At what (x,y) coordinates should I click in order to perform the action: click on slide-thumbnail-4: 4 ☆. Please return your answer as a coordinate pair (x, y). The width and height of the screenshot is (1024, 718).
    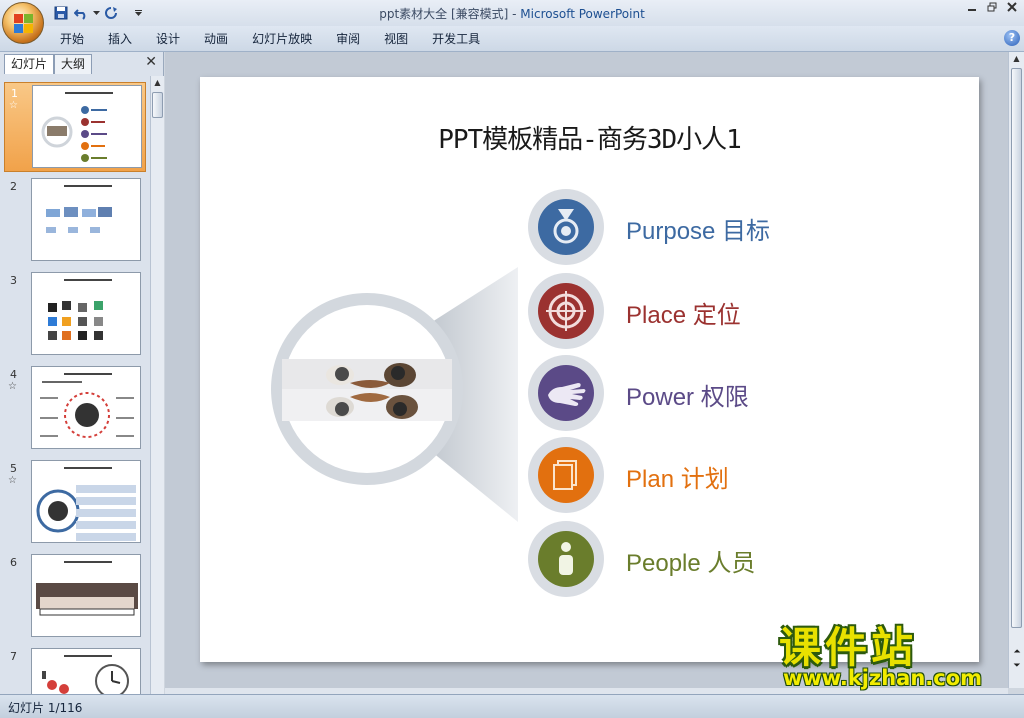
    Looking at the image, I should click on (75, 409).